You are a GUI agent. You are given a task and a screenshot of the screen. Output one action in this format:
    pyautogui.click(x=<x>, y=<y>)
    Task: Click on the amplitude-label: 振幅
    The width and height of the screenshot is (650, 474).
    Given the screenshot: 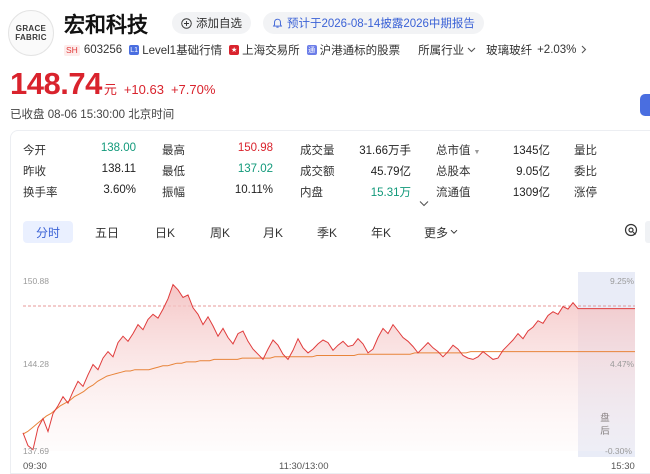 What is the action you would take?
    pyautogui.click(x=173, y=193)
    